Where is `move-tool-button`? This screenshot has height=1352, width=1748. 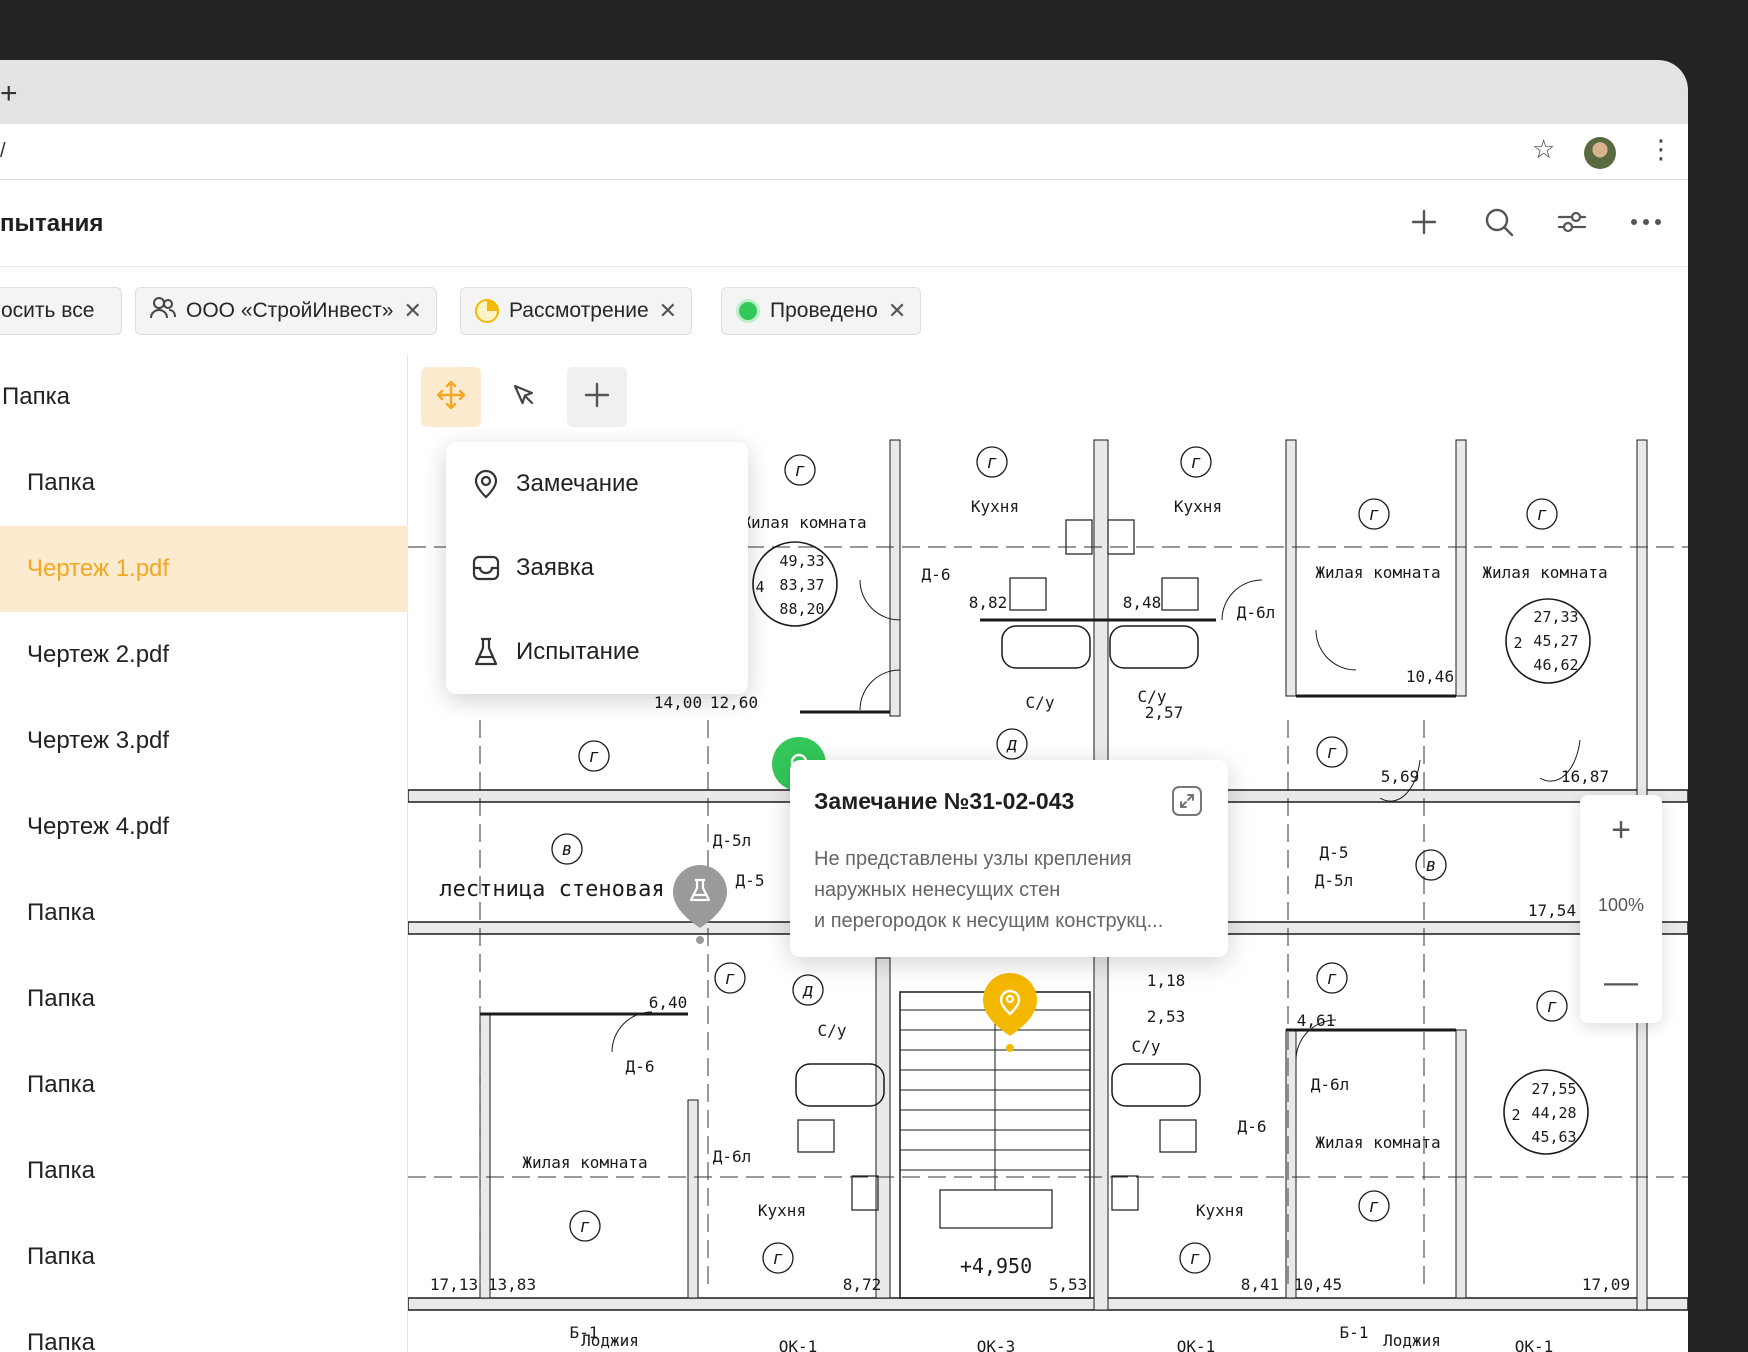
move-tool-button is located at coordinates (451, 397).